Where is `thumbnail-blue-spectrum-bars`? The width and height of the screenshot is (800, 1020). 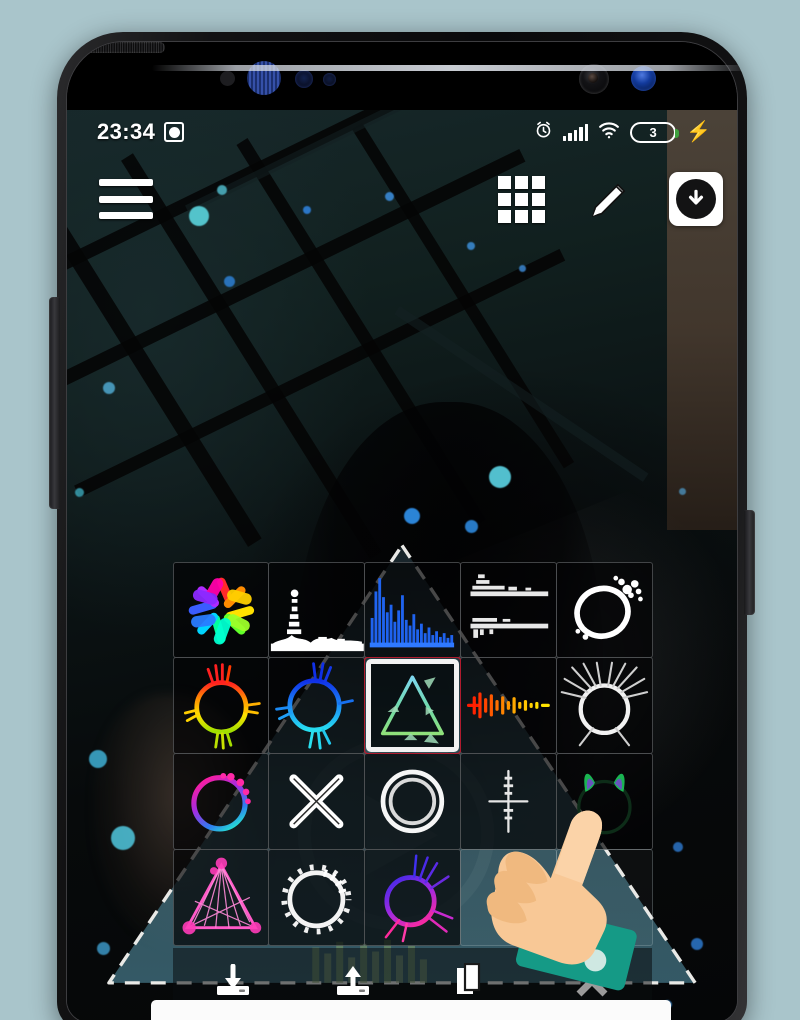 thumbnail-blue-spectrum-bars is located at coordinates (412, 612).